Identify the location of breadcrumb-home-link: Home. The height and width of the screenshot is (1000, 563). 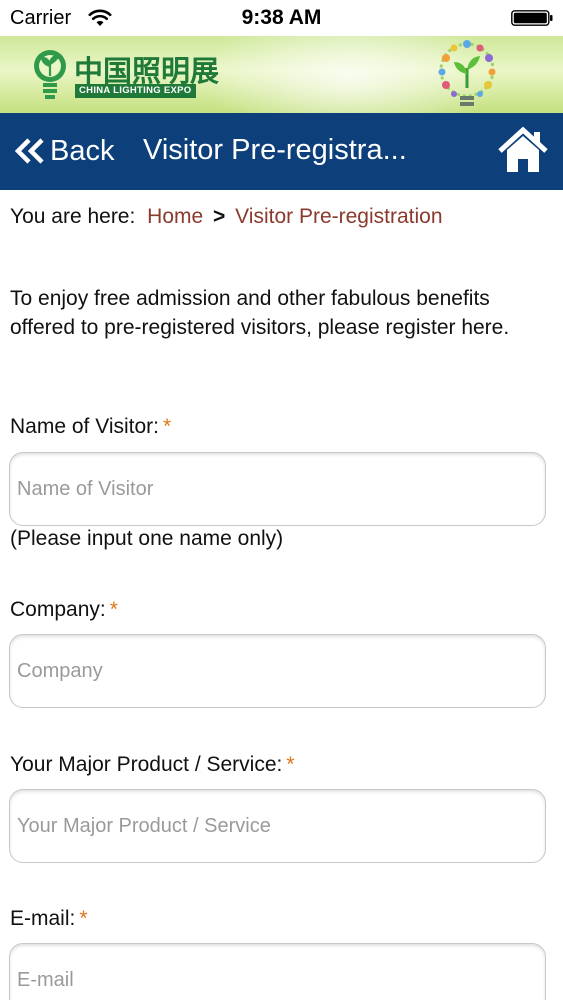
(175, 216).